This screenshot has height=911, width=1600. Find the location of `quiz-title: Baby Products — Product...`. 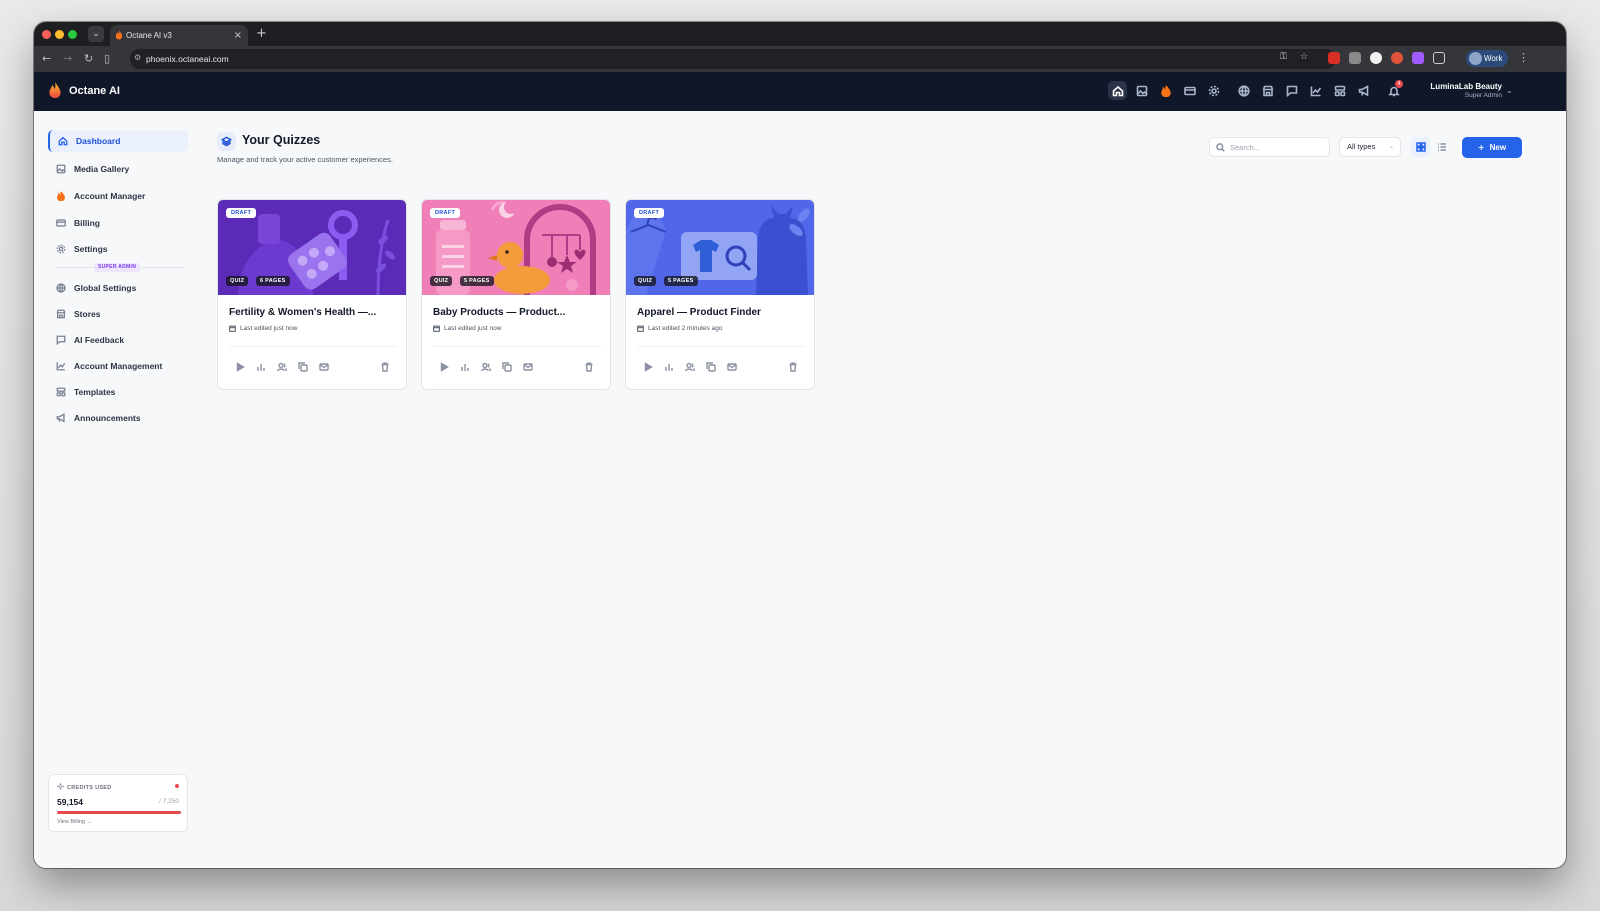

quiz-title: Baby Products — Product... is located at coordinates (518, 312).